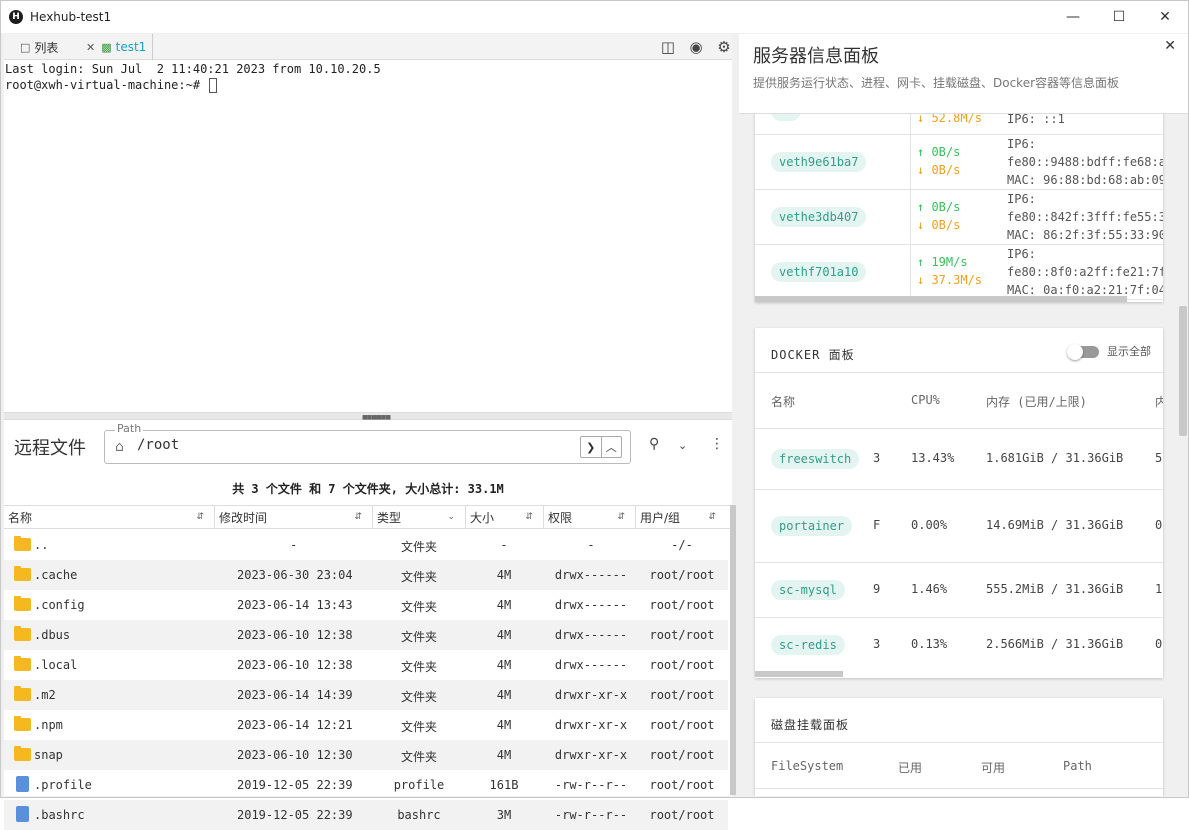 This screenshot has width=1189, height=830. Describe the element at coordinates (367, 443) in the screenshot. I see `path-field: Path ⌂ /root ❯ ︿` at that location.